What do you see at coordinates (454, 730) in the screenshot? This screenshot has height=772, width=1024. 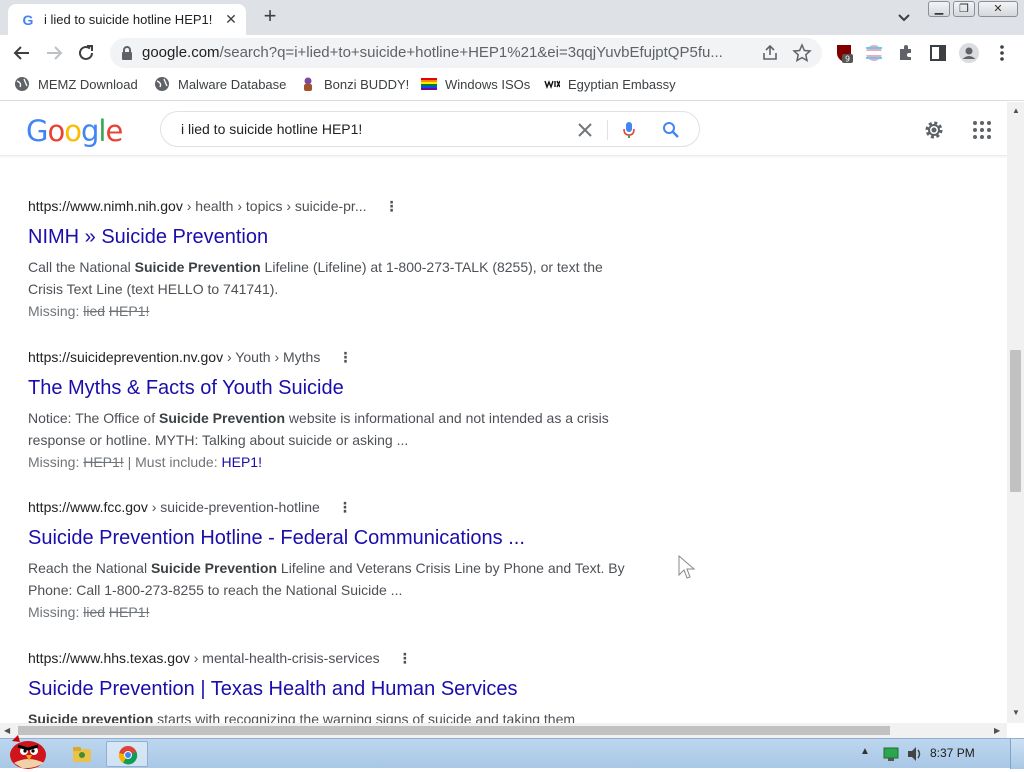 I see `horizontal-scroll-thumb` at bounding box center [454, 730].